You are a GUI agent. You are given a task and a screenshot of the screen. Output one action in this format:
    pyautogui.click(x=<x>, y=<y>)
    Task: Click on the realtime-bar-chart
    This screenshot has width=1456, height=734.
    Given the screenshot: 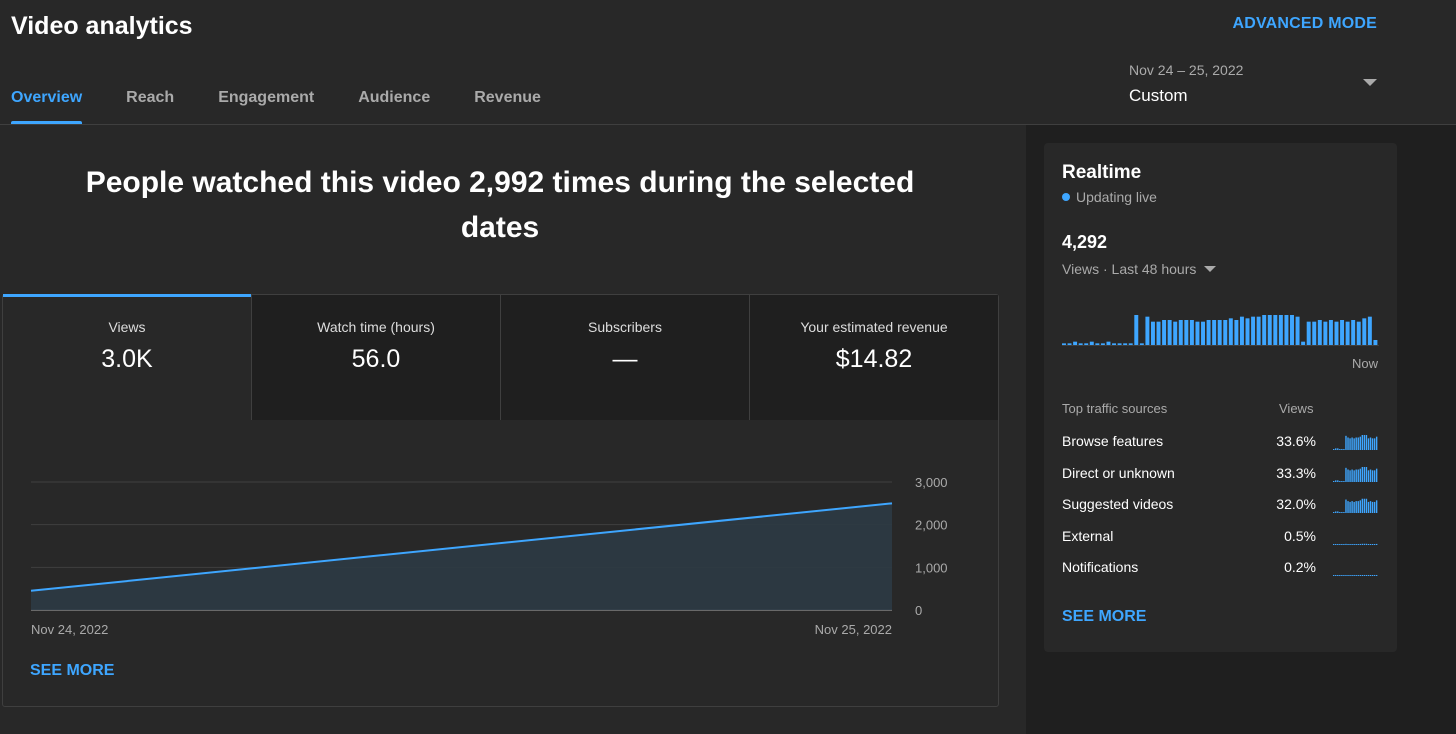 What is the action you would take?
    pyautogui.click(x=1220, y=330)
    